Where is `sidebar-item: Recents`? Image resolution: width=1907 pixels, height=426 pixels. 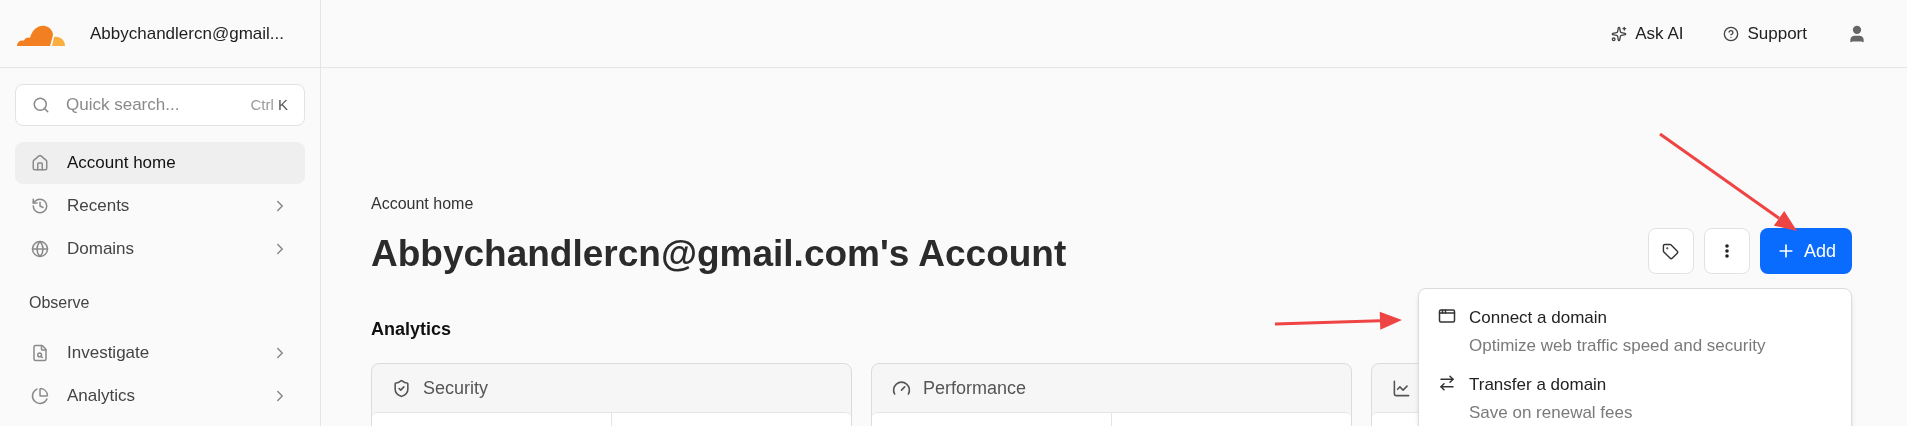
sidebar-item: Recents is located at coordinates (160, 206).